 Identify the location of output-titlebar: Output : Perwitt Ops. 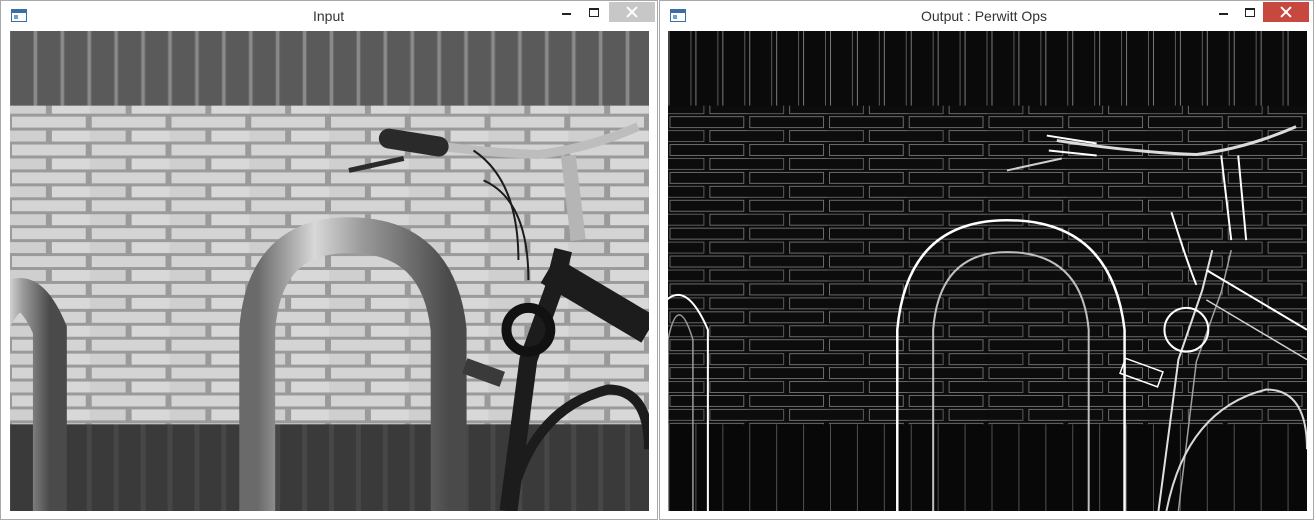
(986, 16).